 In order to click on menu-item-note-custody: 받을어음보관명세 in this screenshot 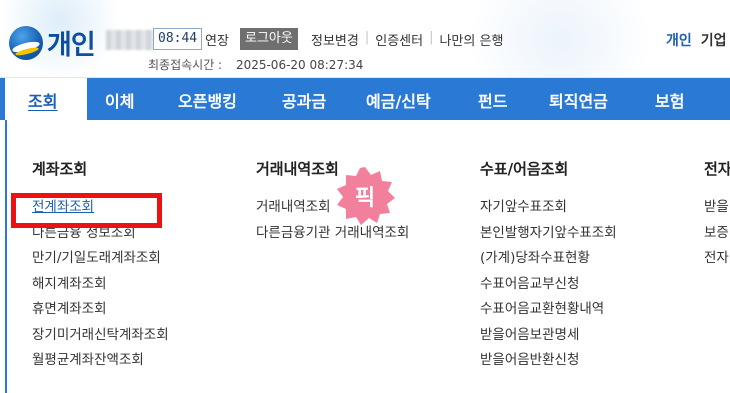, I will do `click(548, 336)`.